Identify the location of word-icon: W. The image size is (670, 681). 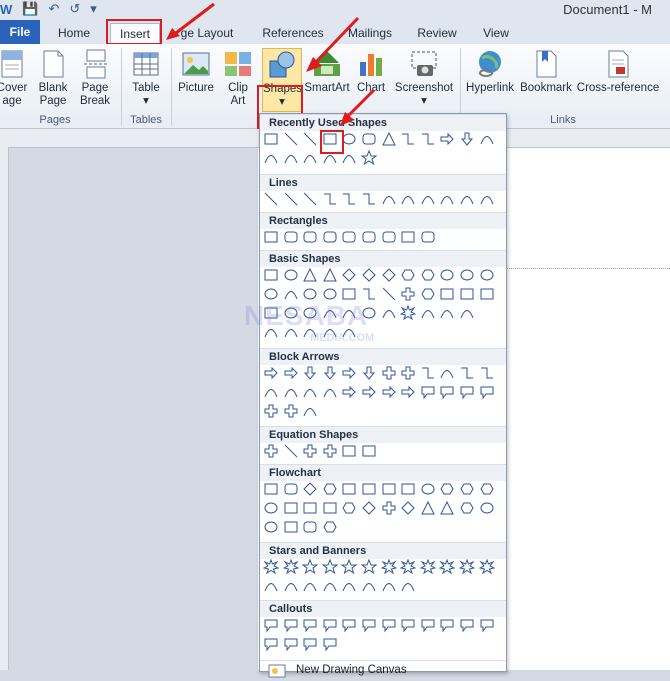
(6, 9).